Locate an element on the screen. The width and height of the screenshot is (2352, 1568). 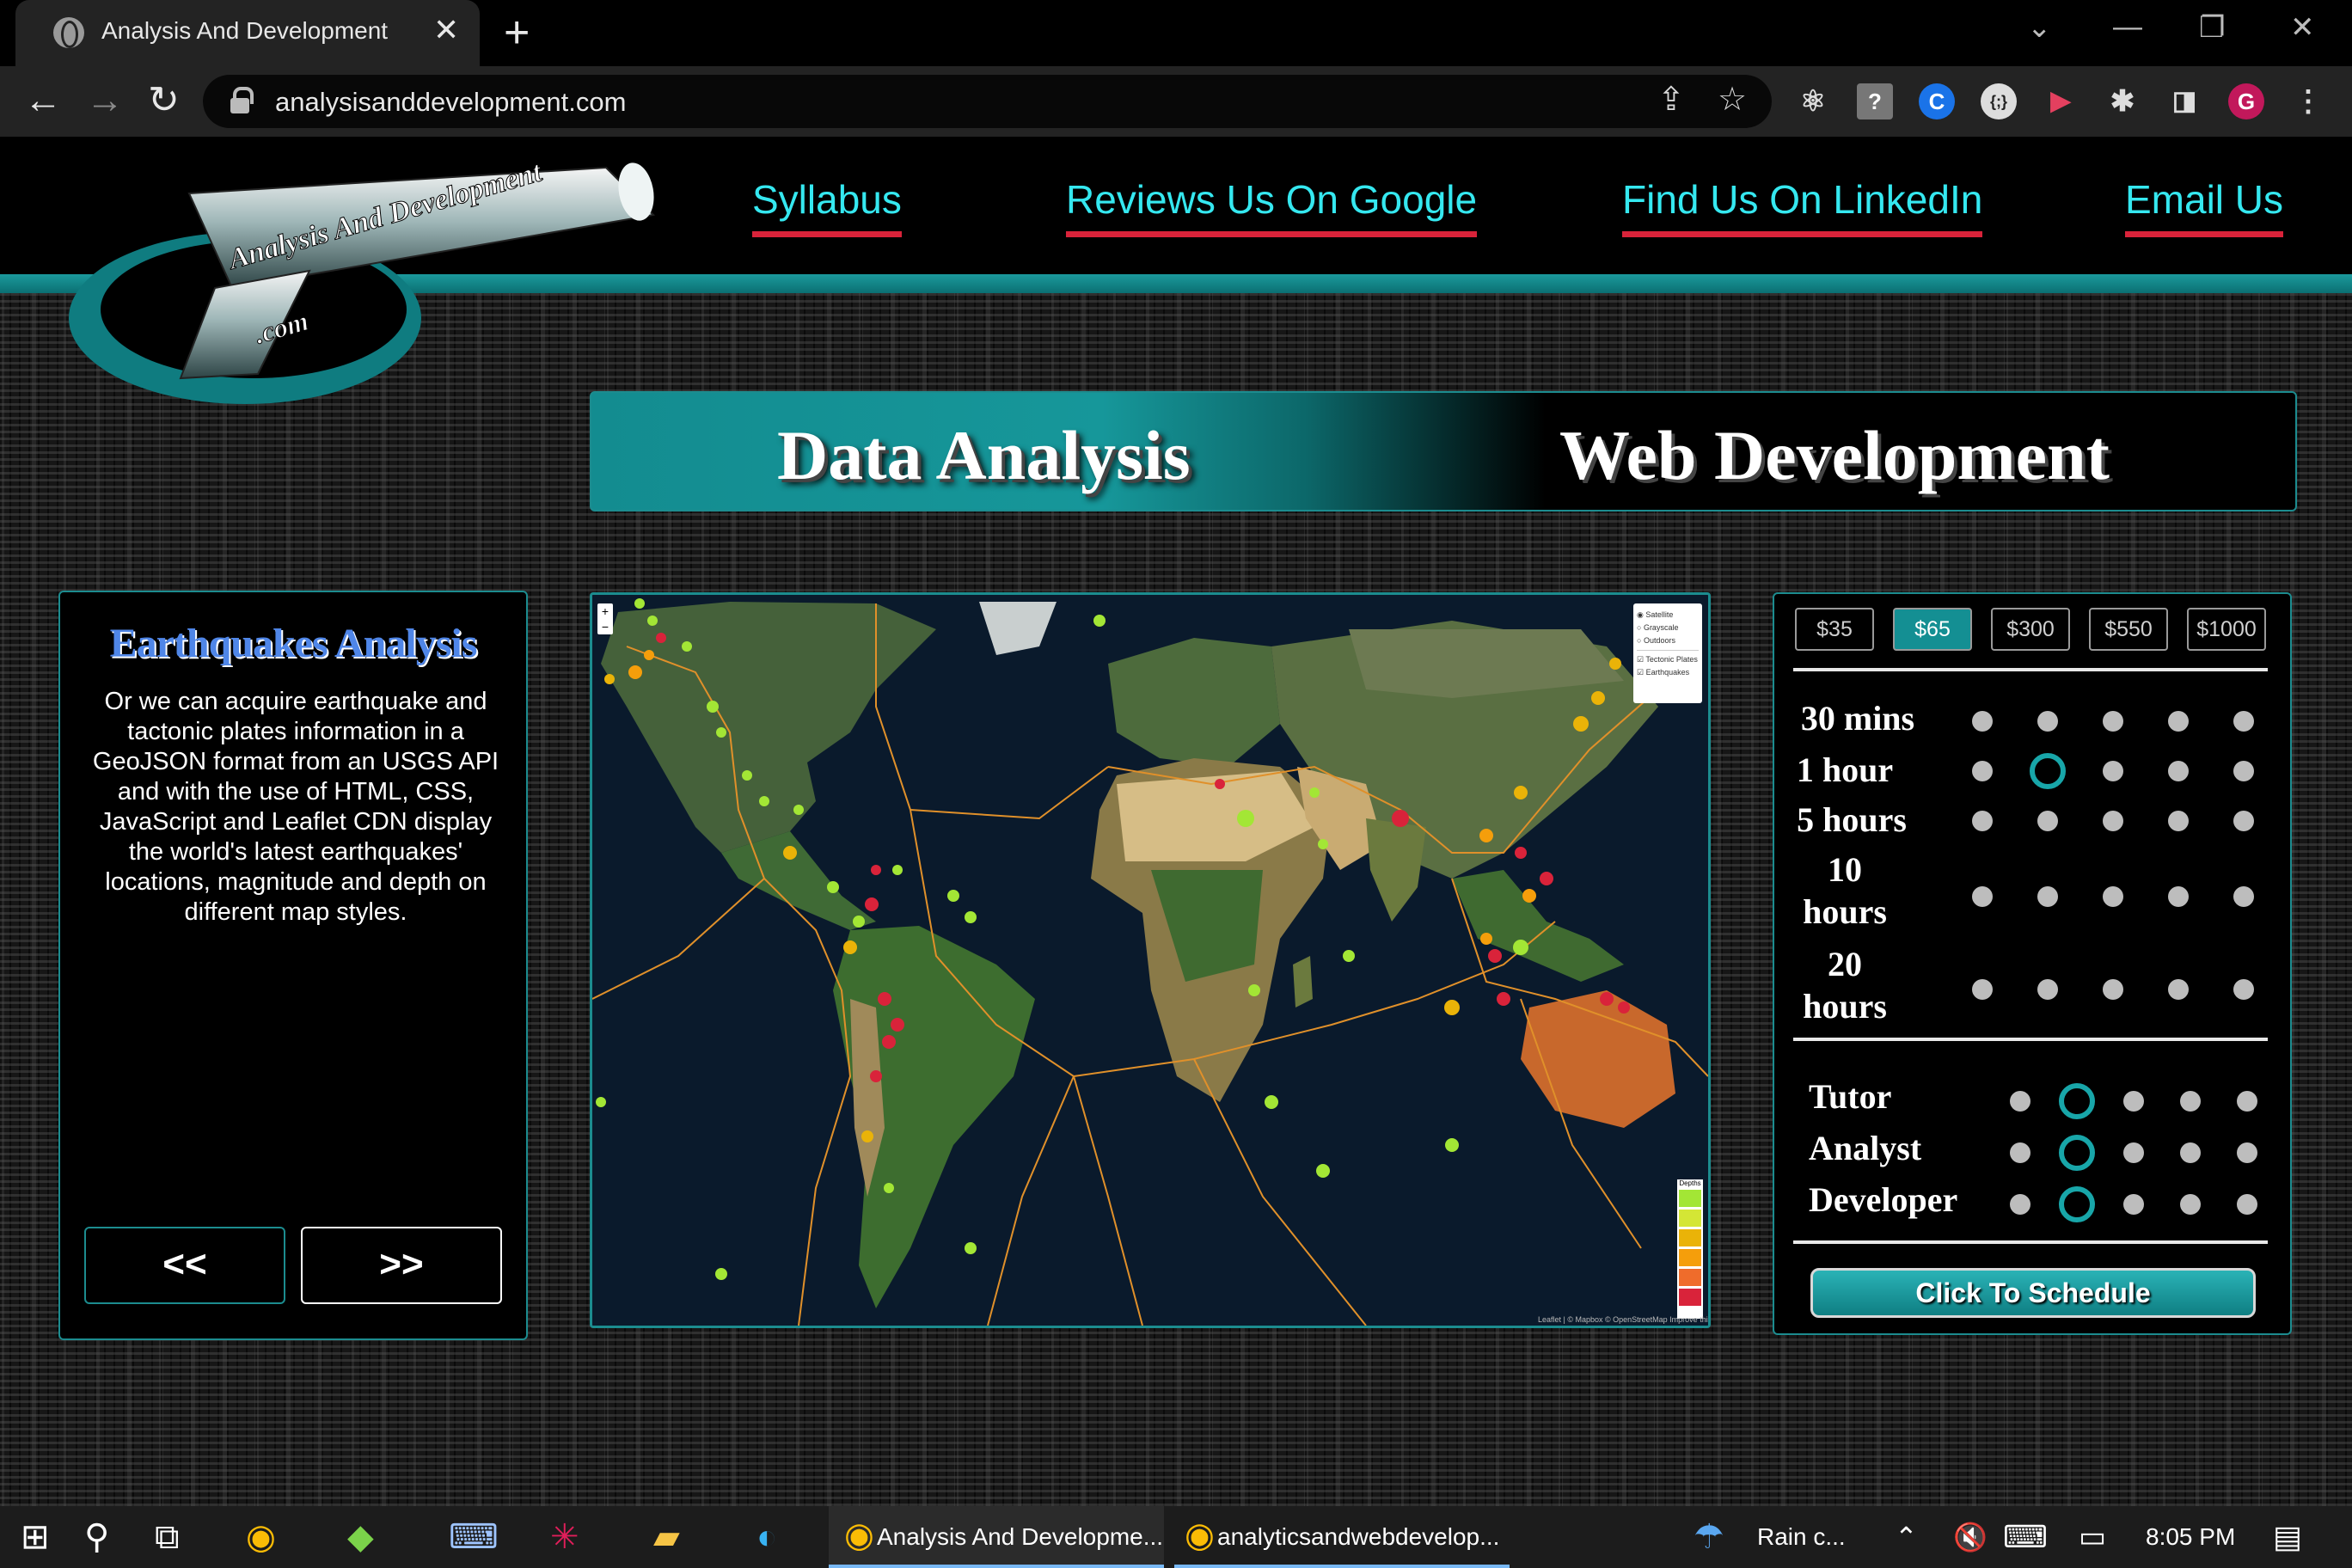
banner-web-development: Web Development is located at coordinates (1834, 456).